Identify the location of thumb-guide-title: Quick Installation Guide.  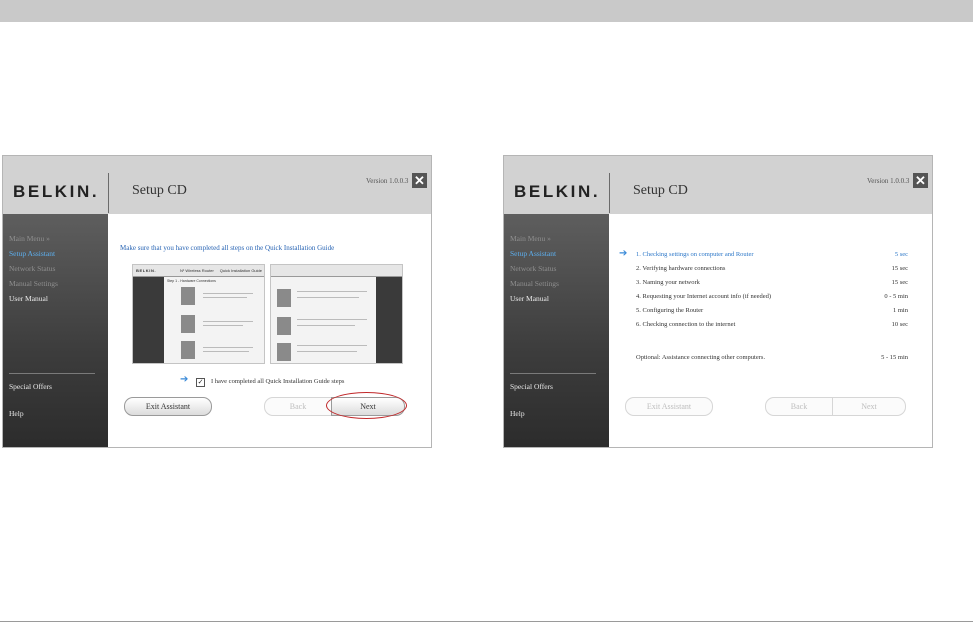
(240, 270).